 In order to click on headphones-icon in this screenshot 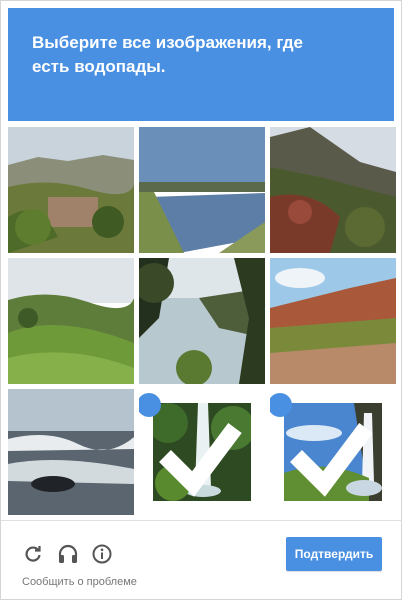, I will do `click(68, 554)`.